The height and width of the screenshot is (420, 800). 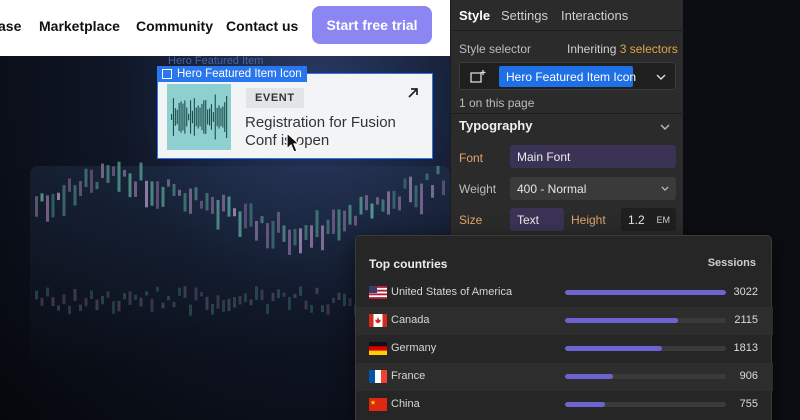 What do you see at coordinates (564, 349) in the screenshot?
I see `country-row: Germany 1813` at bounding box center [564, 349].